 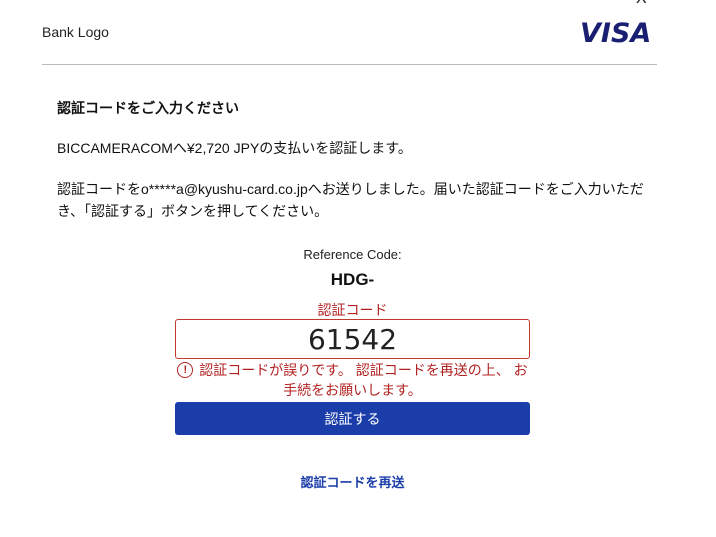 I want to click on submit-button: 認証する, so click(x=352, y=418).